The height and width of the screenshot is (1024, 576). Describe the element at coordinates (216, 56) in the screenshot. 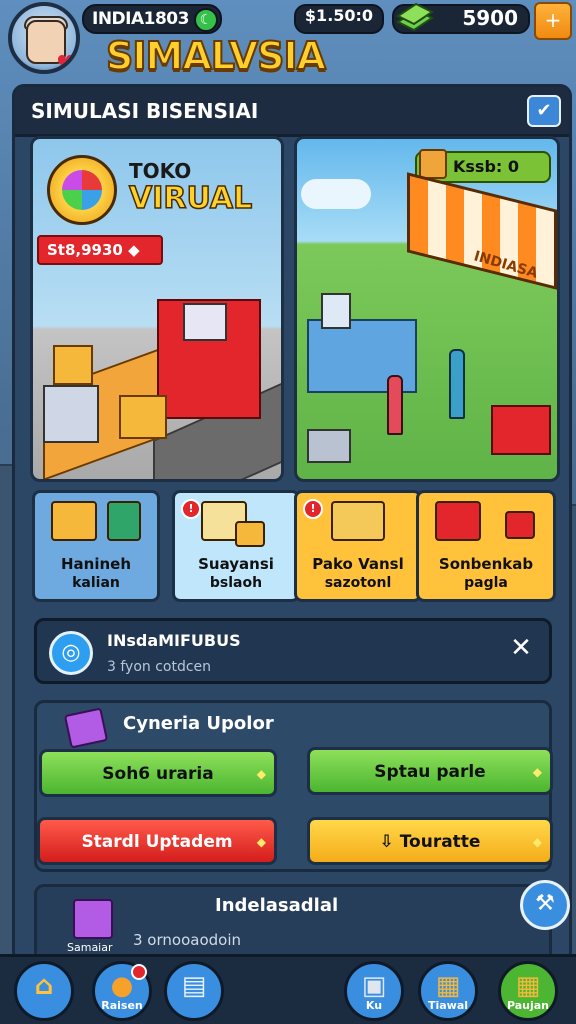

I see `game-title: SIMALVSIA` at that location.